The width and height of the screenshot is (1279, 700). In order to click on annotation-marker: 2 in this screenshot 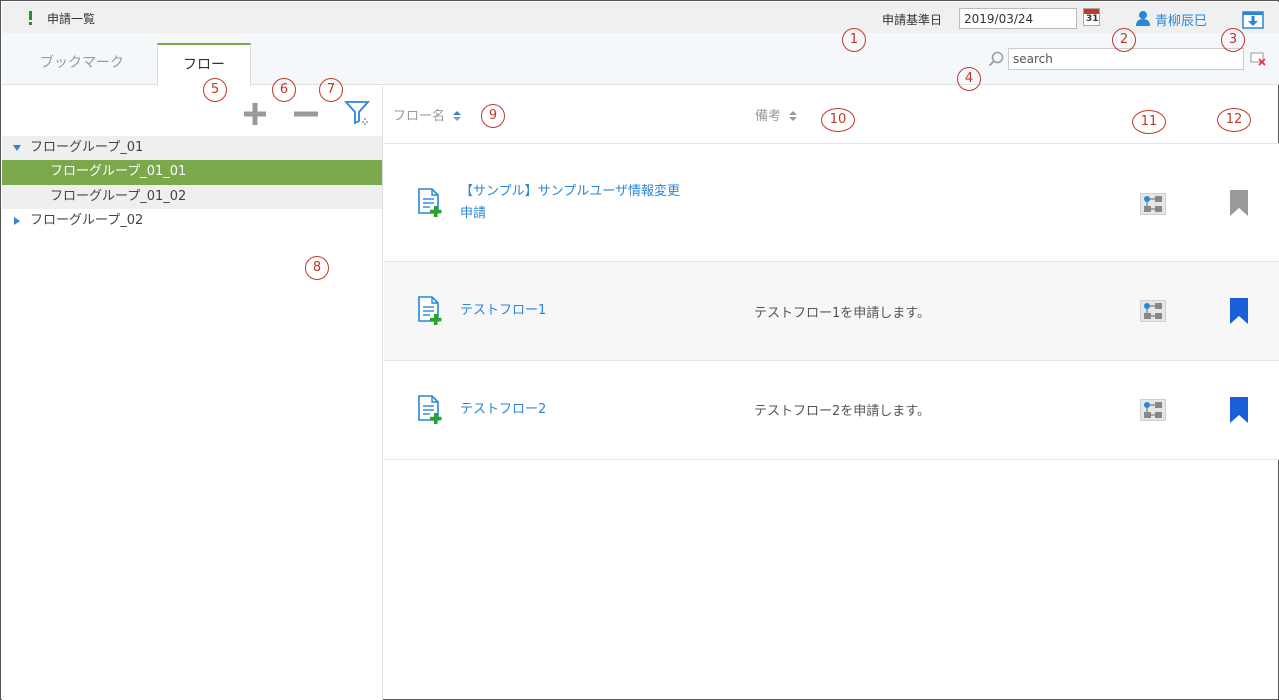, I will do `click(1124, 40)`.